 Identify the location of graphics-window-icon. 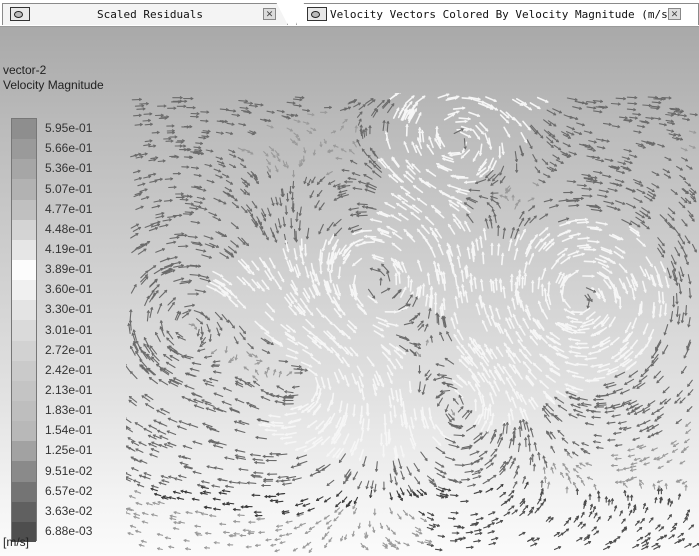
(20, 14).